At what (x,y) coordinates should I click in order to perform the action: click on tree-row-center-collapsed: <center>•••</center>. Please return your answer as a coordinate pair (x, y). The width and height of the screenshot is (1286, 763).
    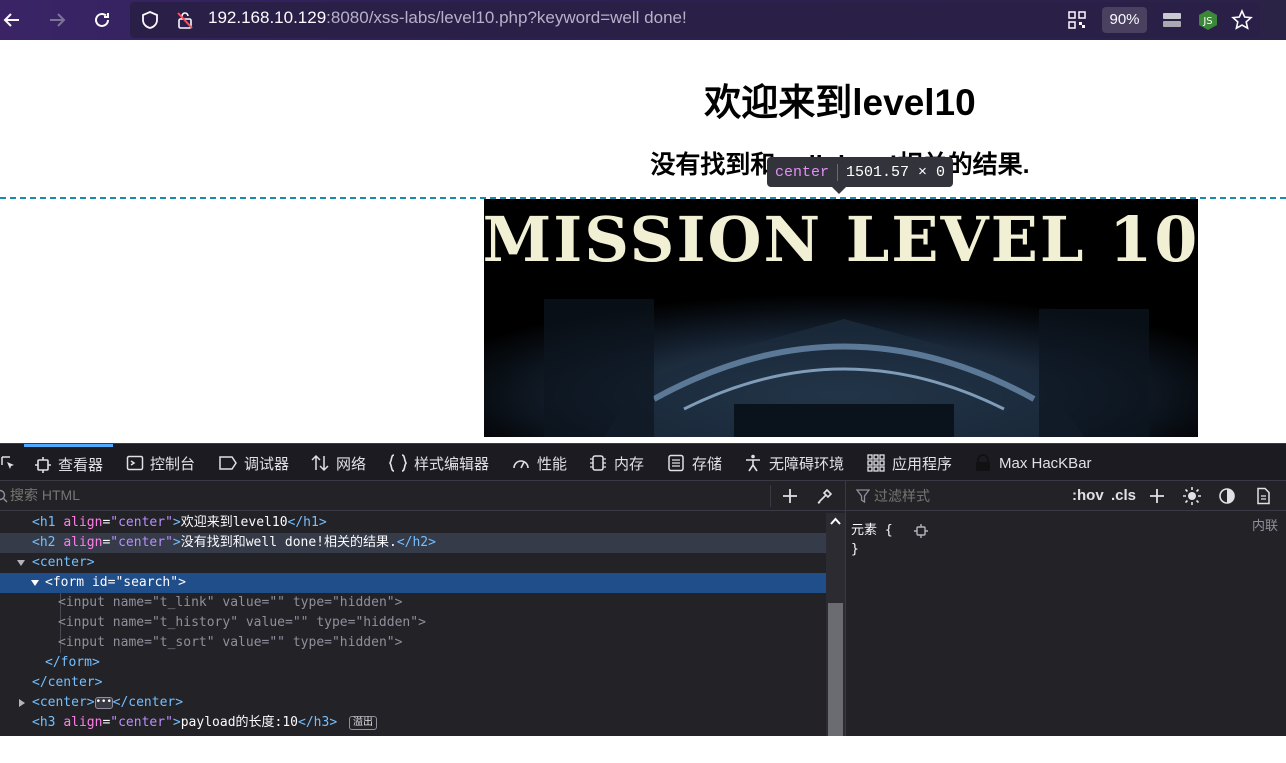
    Looking at the image, I should click on (413, 703).